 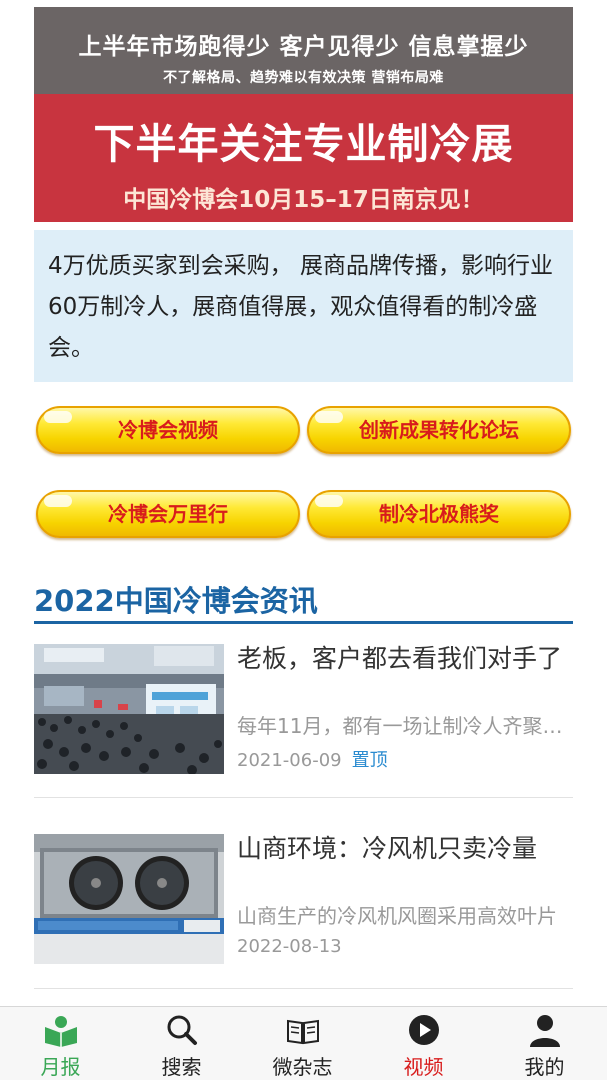 I want to click on tab-label: 微杂志, so click(x=302, y=1067).